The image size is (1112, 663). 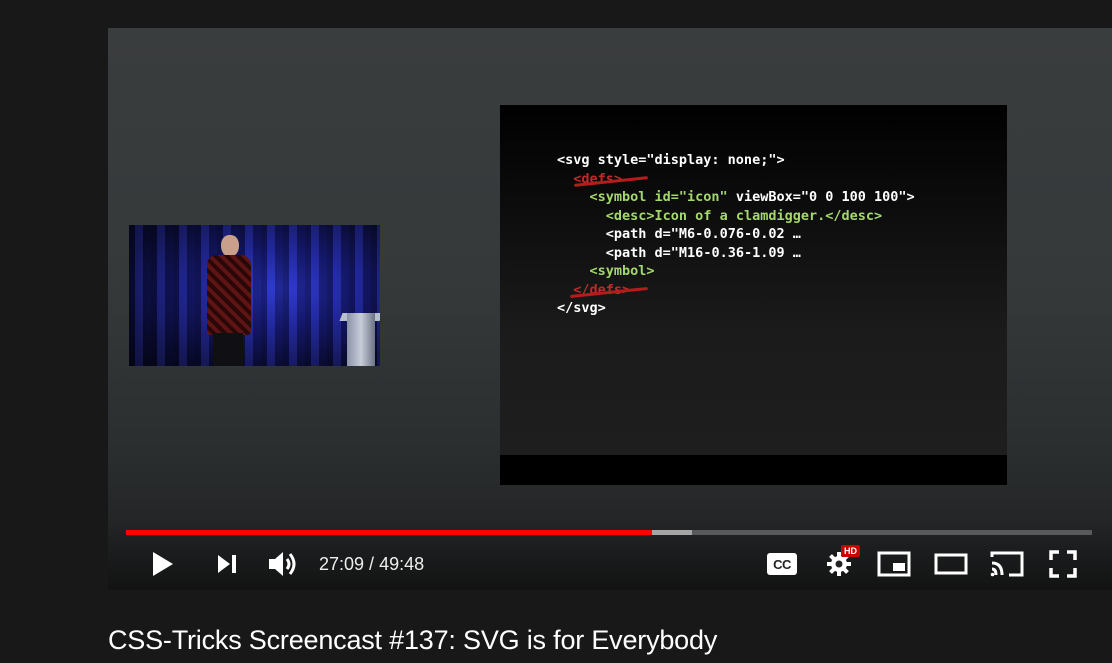 What do you see at coordinates (581, 308) in the screenshot?
I see `code-token: </svg>` at bounding box center [581, 308].